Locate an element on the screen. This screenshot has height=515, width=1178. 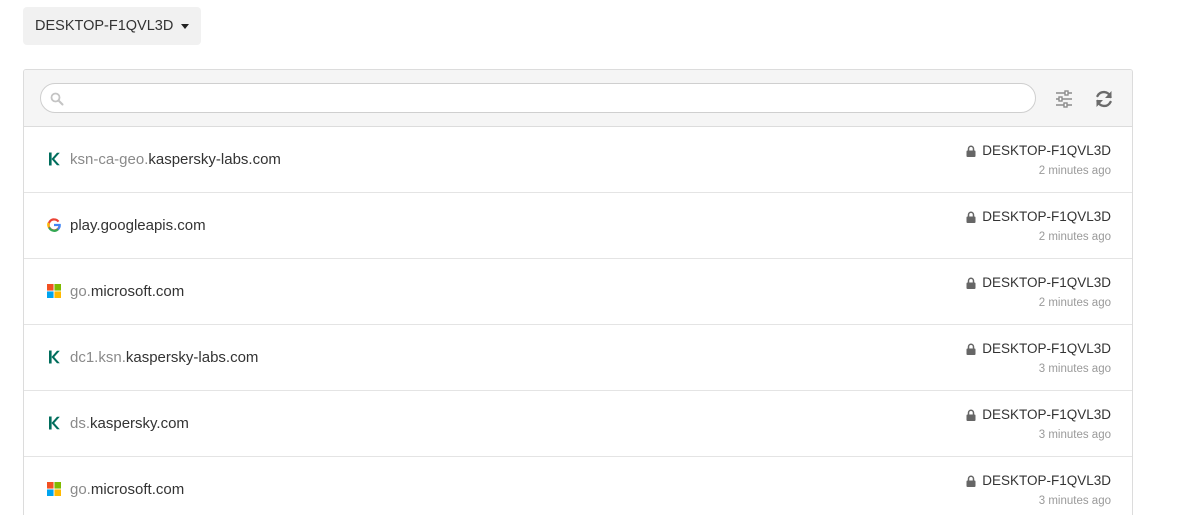
domain-name: ds.kaspersky.com is located at coordinates (129, 423).